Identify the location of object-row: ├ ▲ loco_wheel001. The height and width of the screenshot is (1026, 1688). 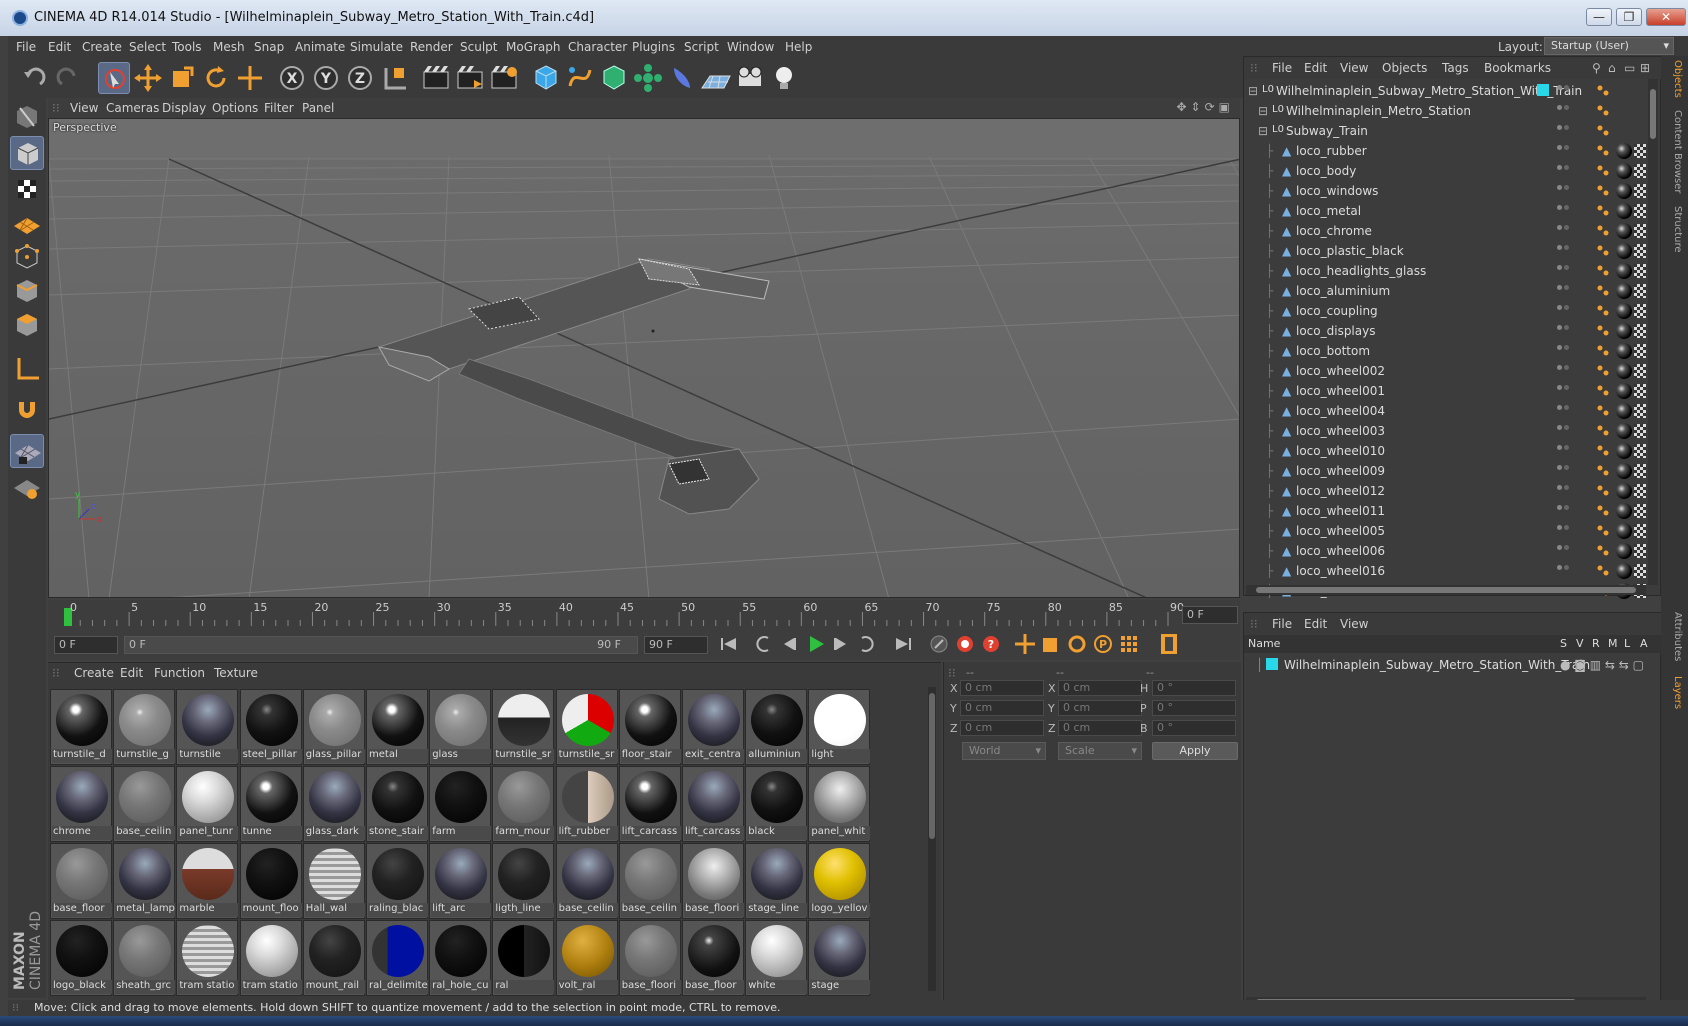
(1445, 391).